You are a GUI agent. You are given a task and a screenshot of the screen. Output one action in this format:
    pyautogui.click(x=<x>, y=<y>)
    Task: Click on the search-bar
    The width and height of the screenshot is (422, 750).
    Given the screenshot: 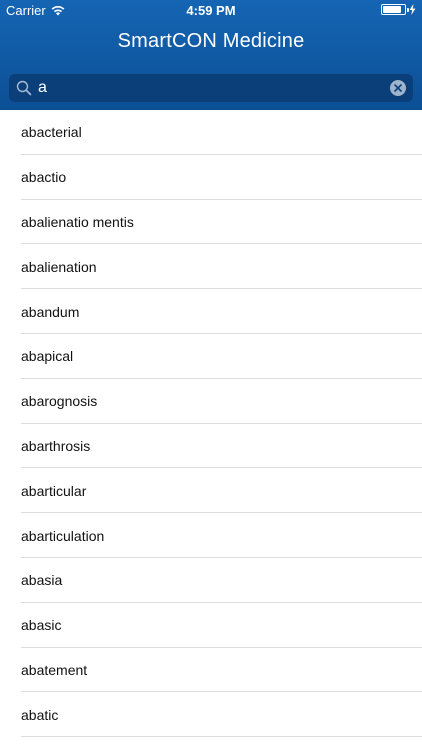 What is the action you would take?
    pyautogui.click(x=211, y=88)
    